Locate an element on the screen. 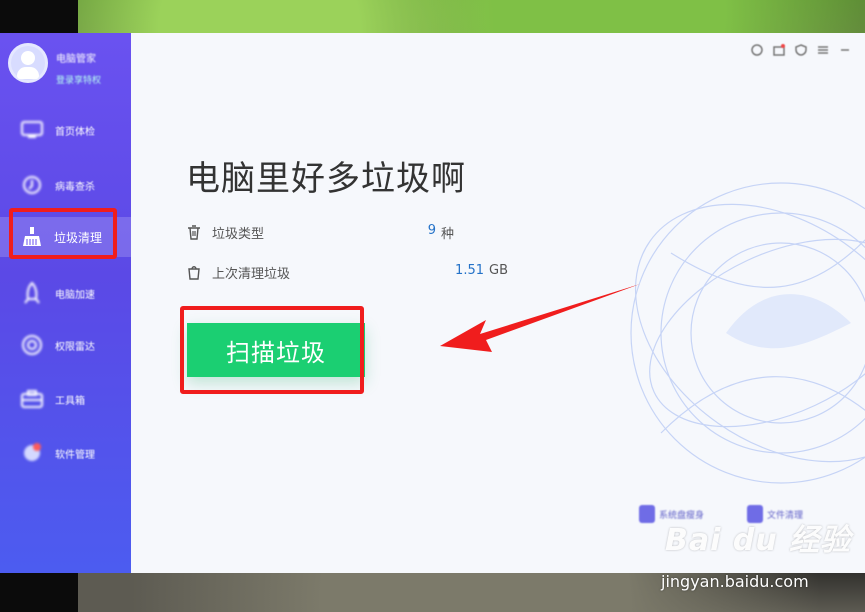 The height and width of the screenshot is (612, 865). stat-value: 9 is located at coordinates (431, 230).